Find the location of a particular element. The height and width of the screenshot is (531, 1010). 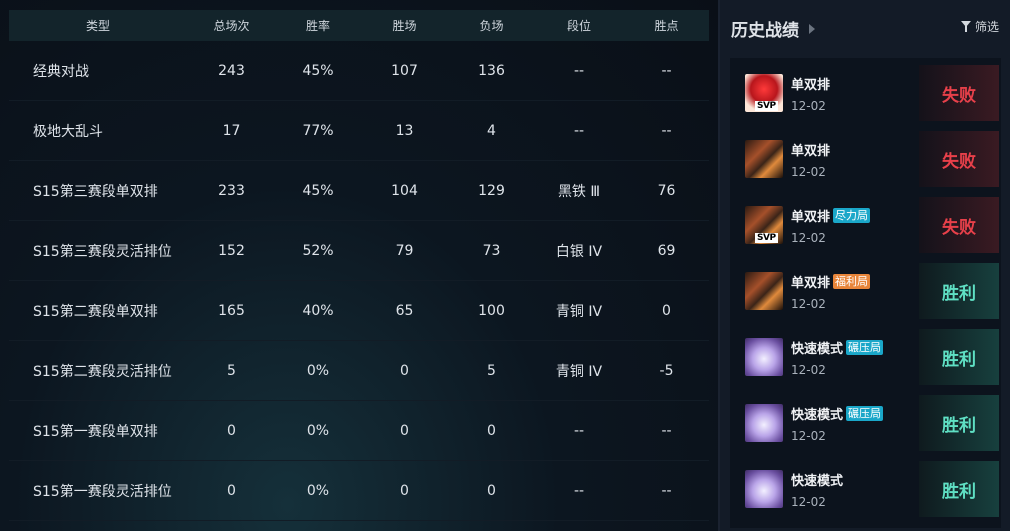

match-item: SVP 单双排 12-02 失败 is located at coordinates (866, 93).